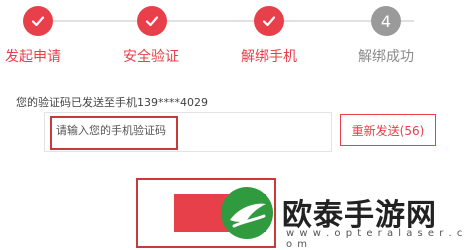 The image size is (464, 250). Describe the element at coordinates (151, 57) in the screenshot. I see `step-2-label: 安全验证` at that location.